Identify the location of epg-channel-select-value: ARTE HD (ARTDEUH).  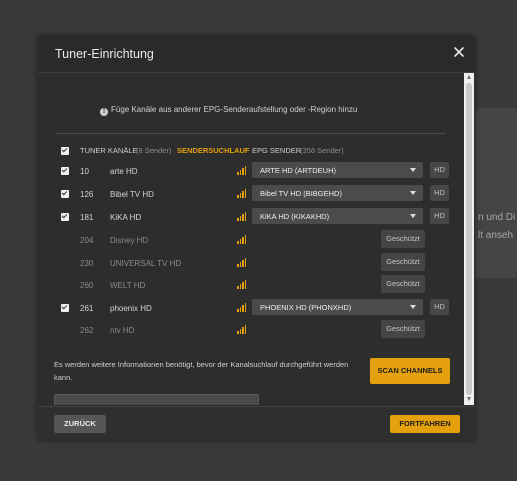
(298, 170).